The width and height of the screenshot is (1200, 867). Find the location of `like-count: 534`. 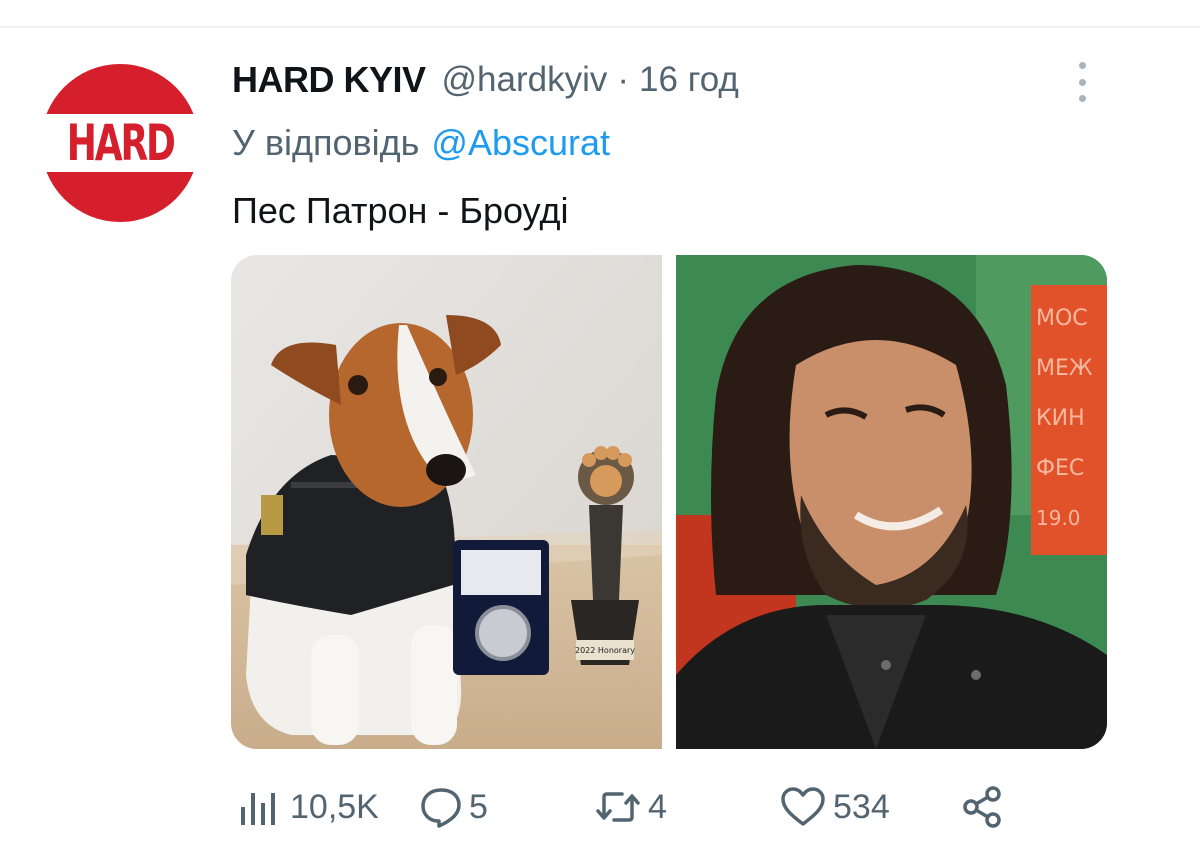

like-count: 534 is located at coordinates (861, 806).